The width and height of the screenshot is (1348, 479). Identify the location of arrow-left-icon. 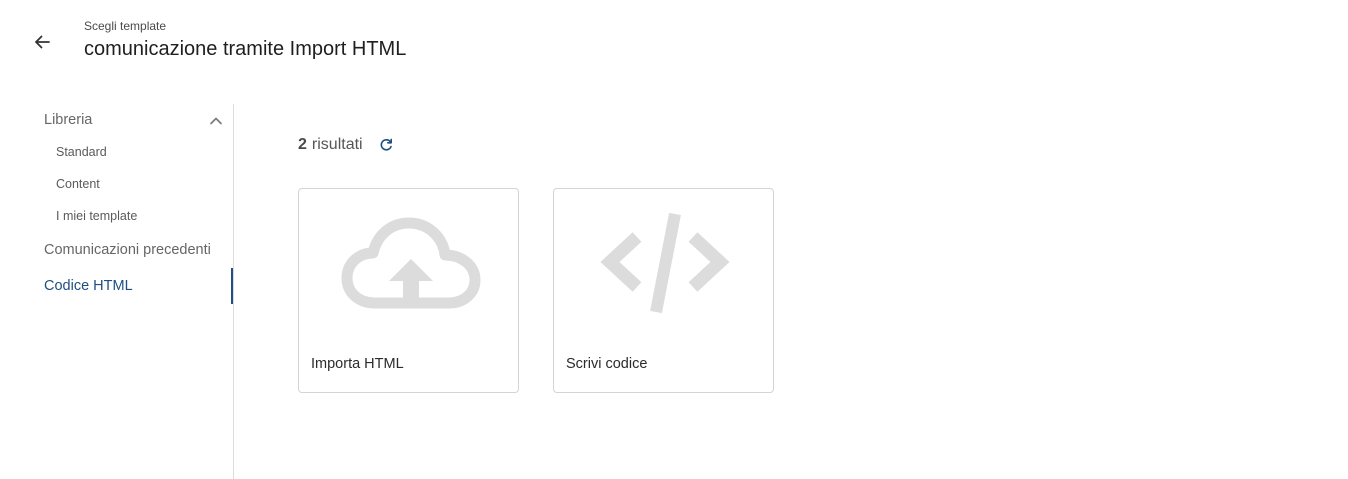
(42, 42).